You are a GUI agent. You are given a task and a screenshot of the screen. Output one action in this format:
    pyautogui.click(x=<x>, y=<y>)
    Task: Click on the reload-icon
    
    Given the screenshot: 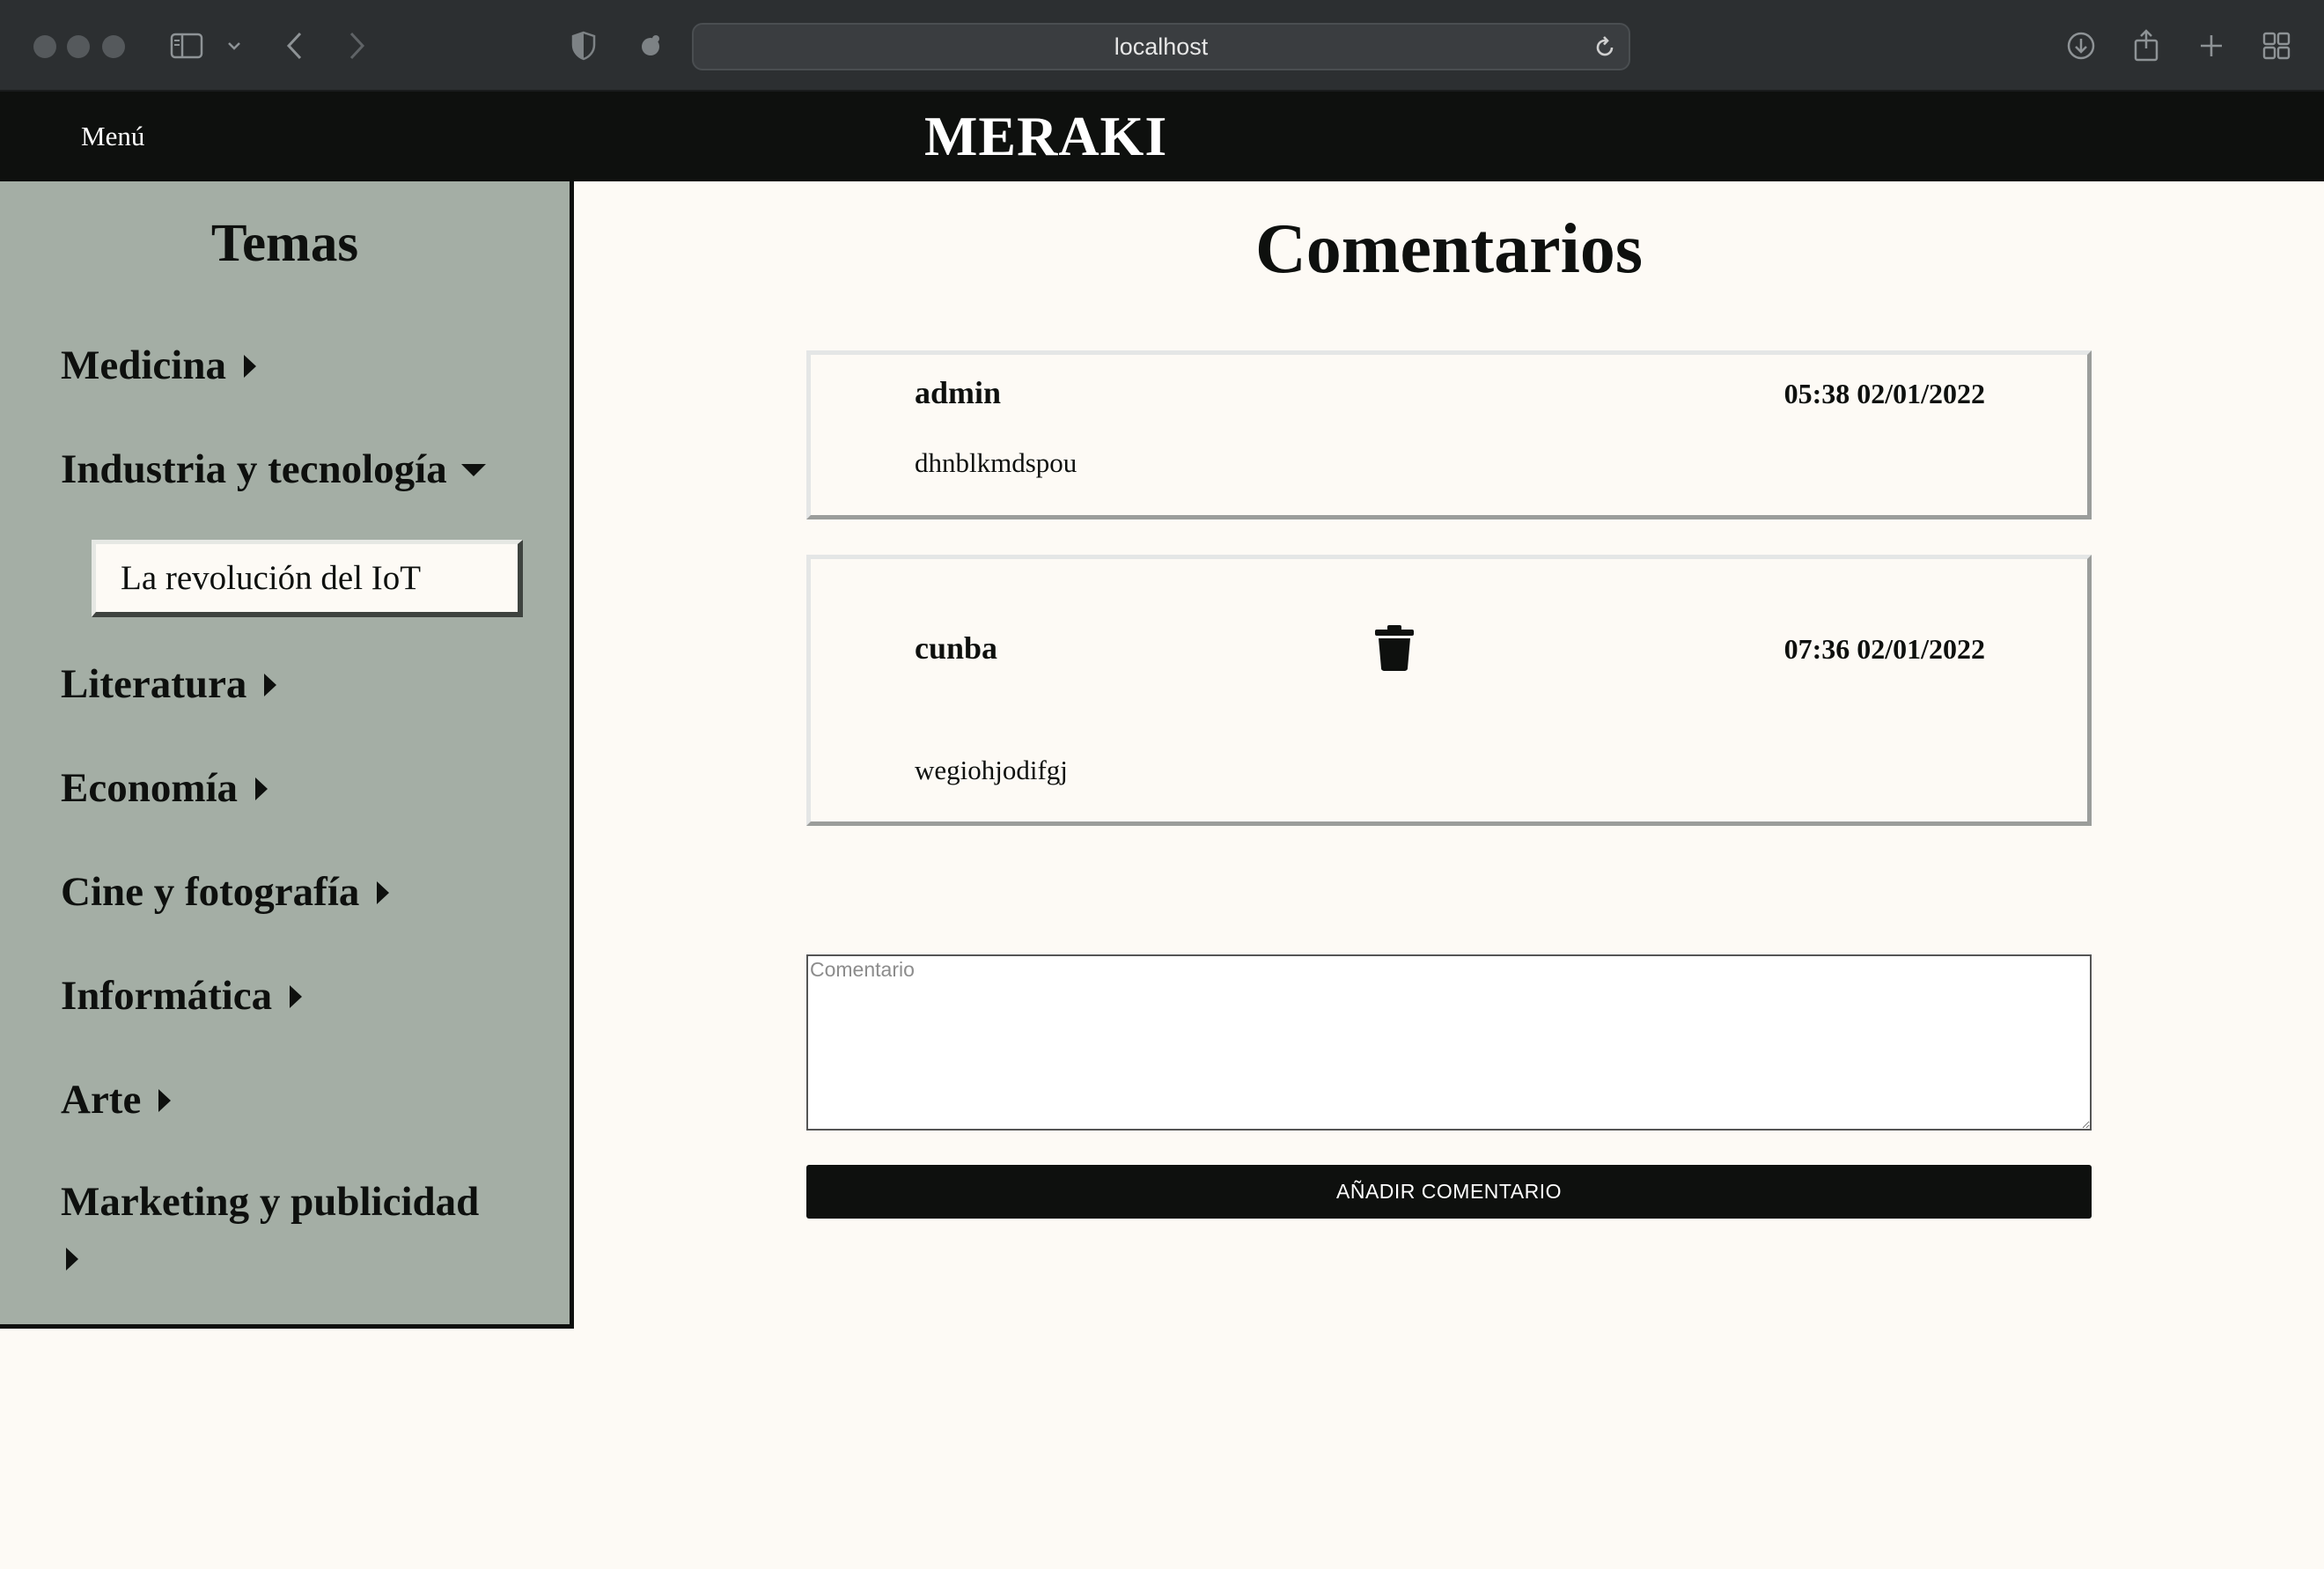 What is the action you would take?
    pyautogui.click(x=1604, y=49)
    